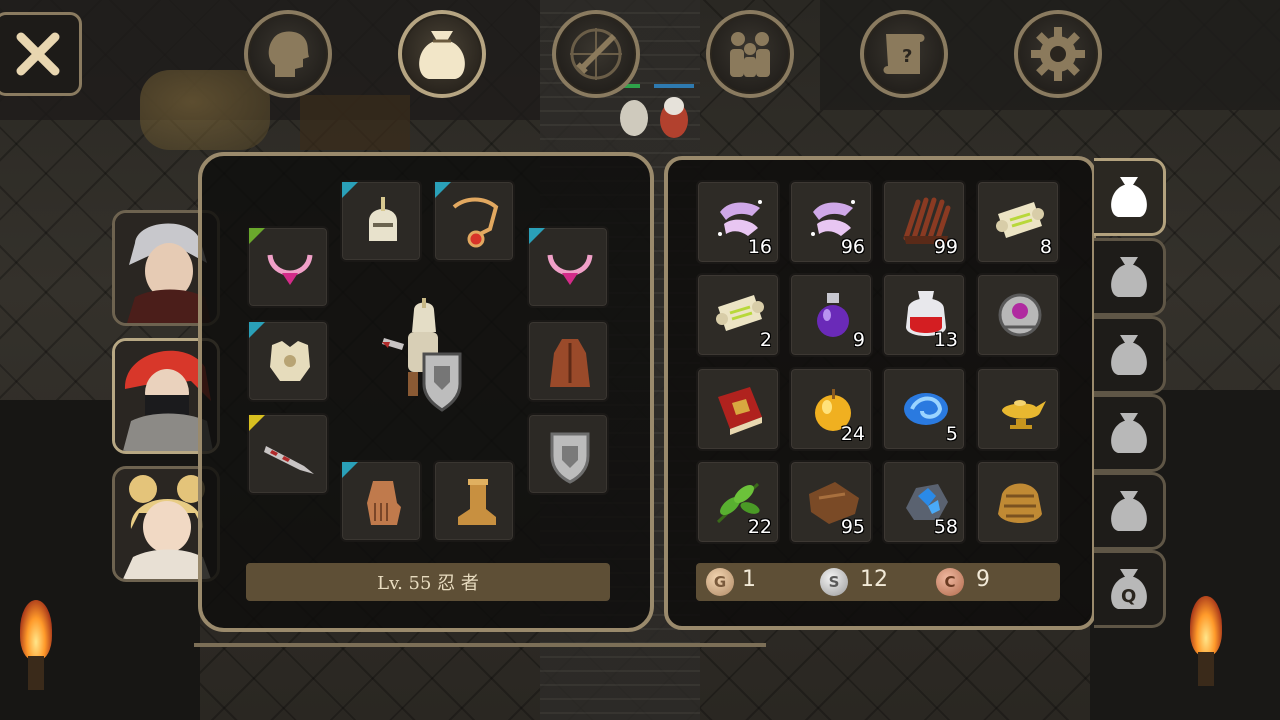  What do you see at coordinates (428, 582) in the screenshot?
I see `character-level-label: Lv. 55 忍 者` at bounding box center [428, 582].